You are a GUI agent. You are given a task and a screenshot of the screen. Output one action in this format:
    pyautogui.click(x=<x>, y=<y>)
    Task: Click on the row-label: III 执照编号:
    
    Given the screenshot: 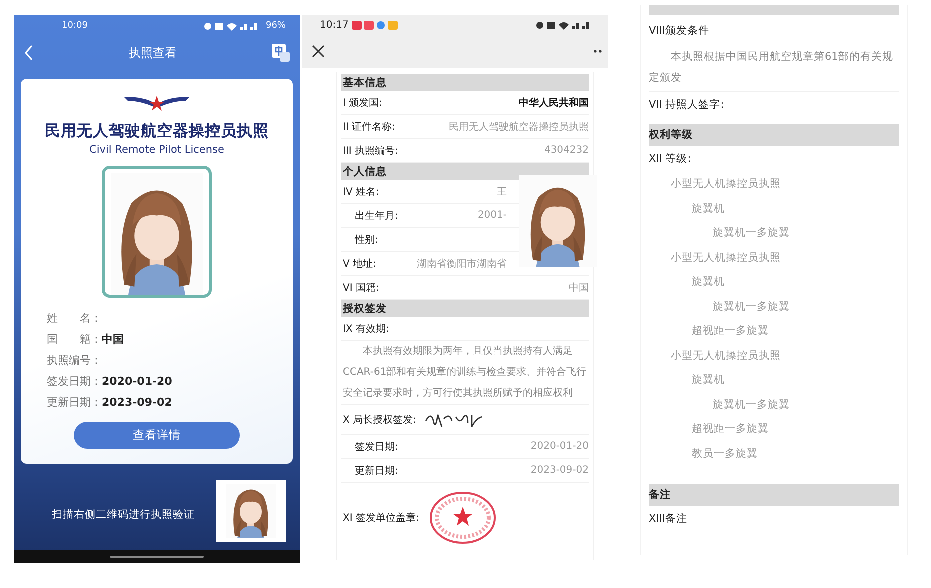 What is the action you would take?
    pyautogui.click(x=370, y=151)
    